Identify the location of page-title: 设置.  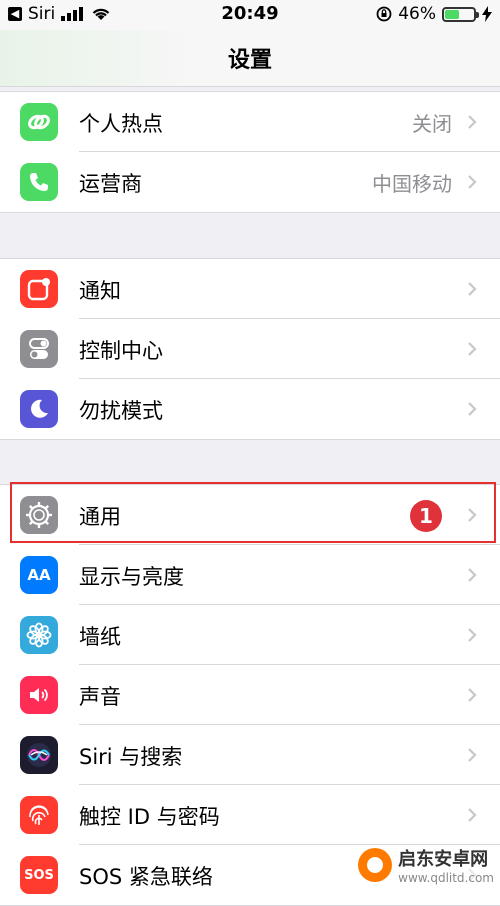
(249, 60).